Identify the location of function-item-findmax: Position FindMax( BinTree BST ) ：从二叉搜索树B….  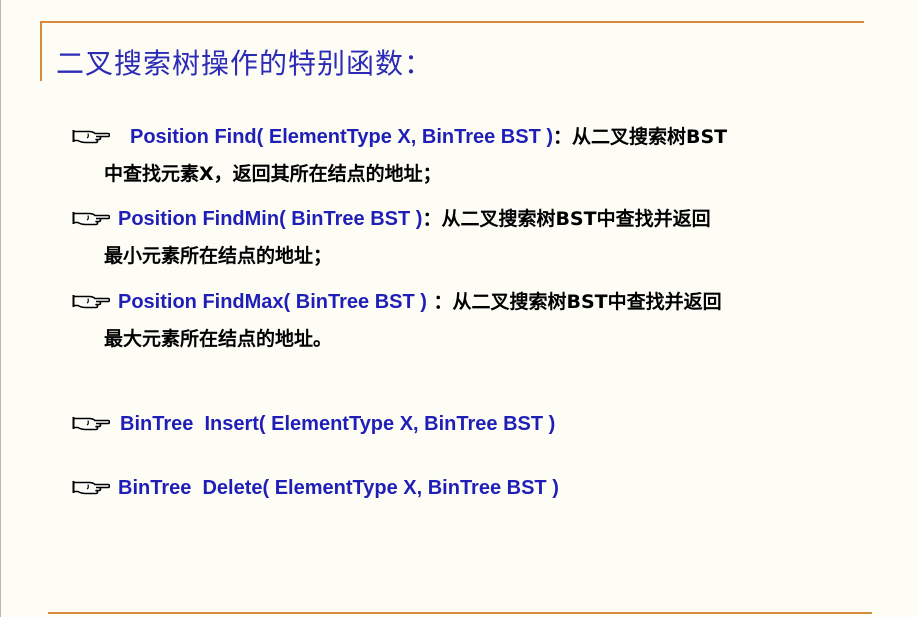
(462, 319).